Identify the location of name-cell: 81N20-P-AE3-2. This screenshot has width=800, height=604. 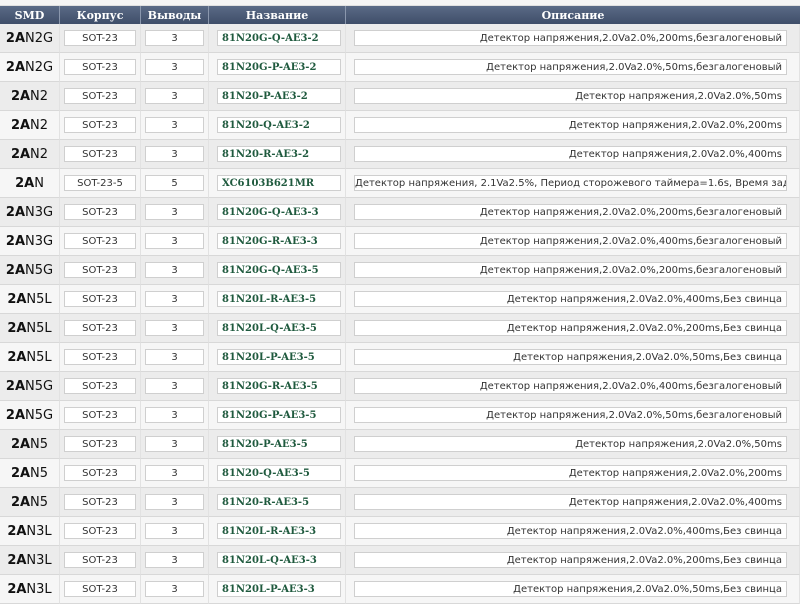
(277, 96).